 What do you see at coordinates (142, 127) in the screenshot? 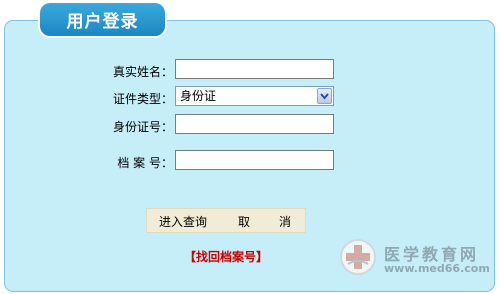
I see `id-number-label: 身份证号：` at bounding box center [142, 127].